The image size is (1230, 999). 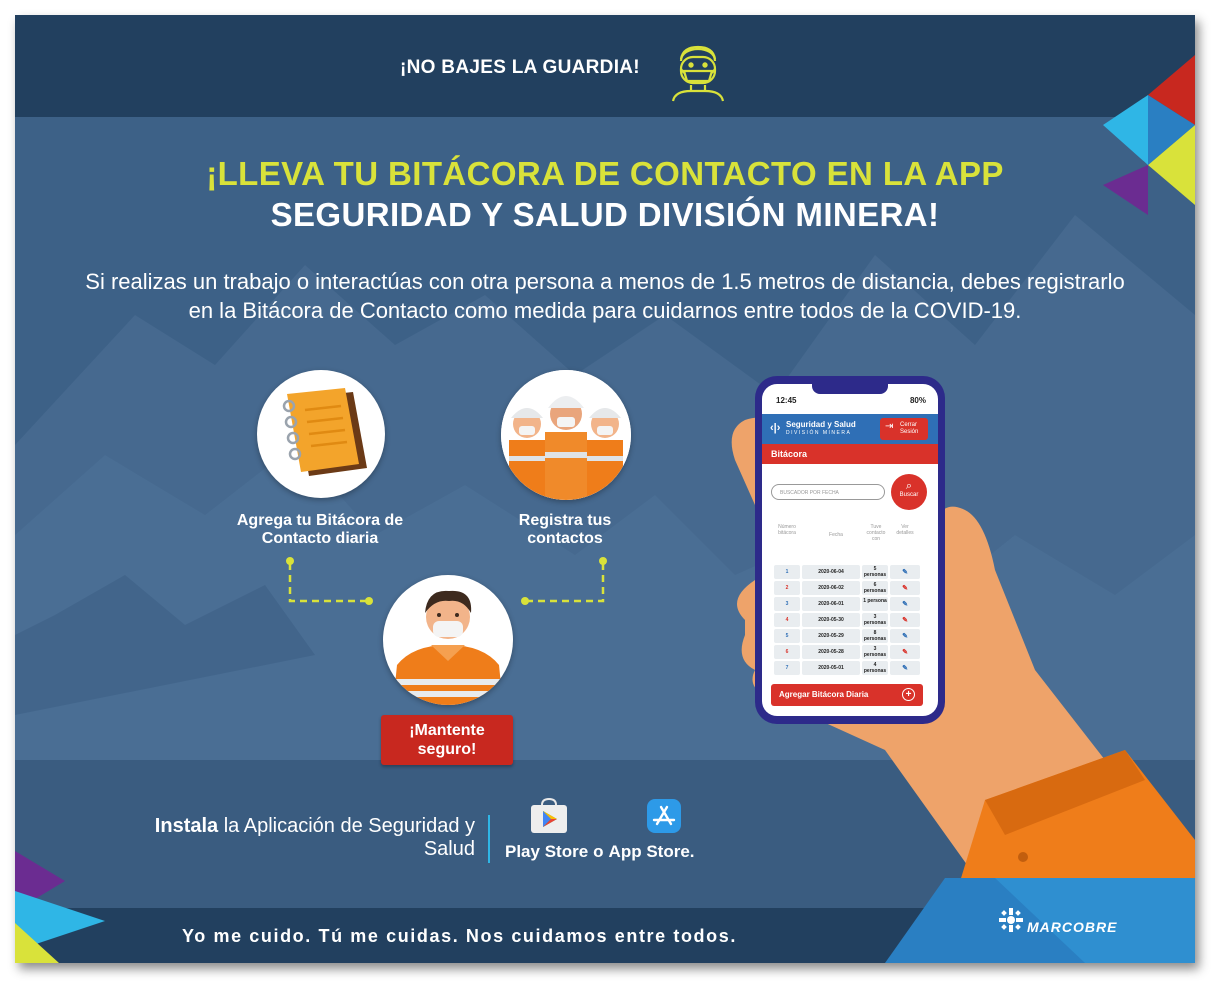 I want to click on step-2-label: Registra tus contactos, so click(x=565, y=529).